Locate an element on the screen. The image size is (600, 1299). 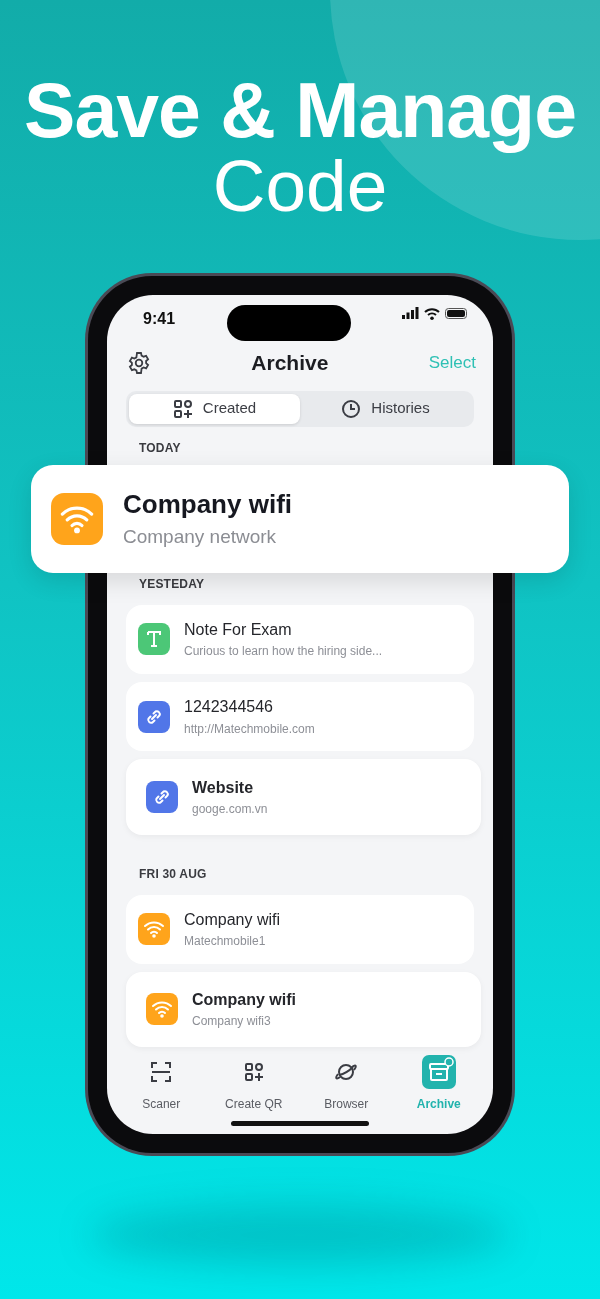
signal-icon is located at coordinates (410, 313).